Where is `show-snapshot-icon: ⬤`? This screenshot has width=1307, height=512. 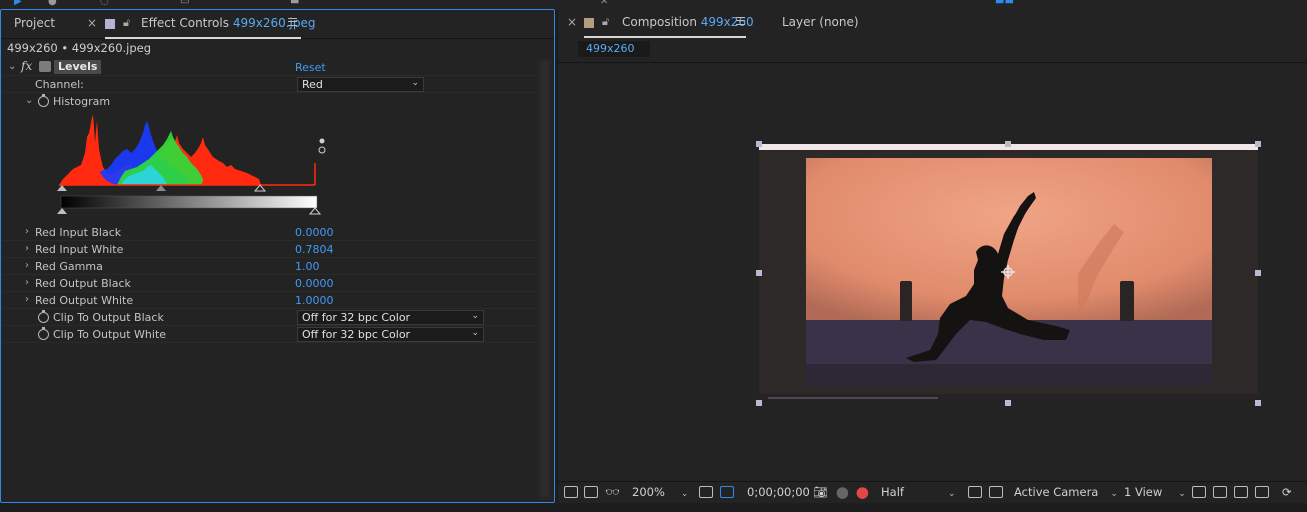 show-snapshot-icon: ⬤ is located at coordinates (842, 492).